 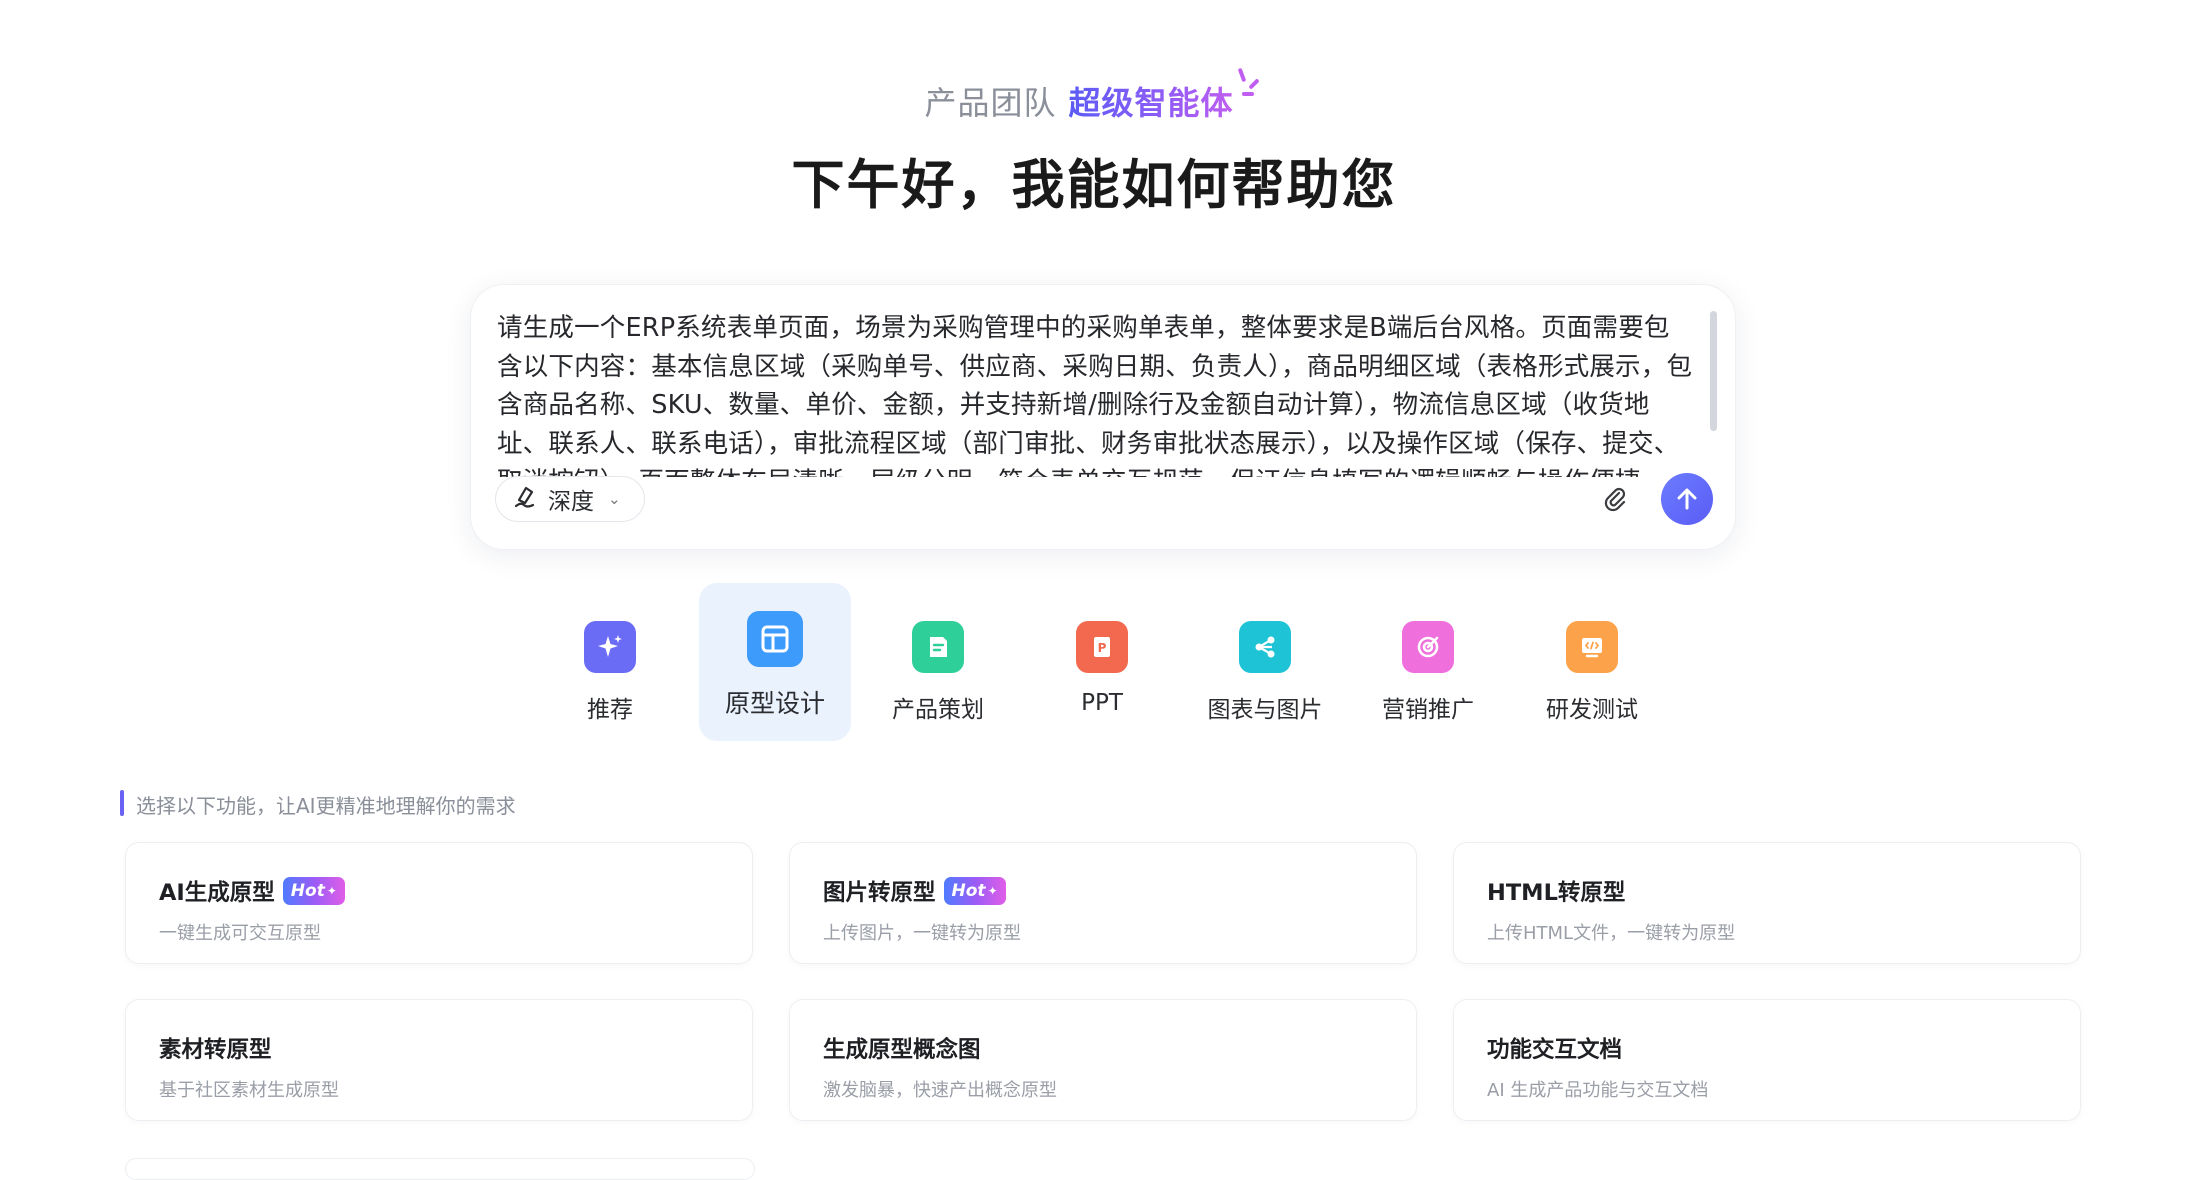 I want to click on deep-think-icon, so click(x=525, y=499).